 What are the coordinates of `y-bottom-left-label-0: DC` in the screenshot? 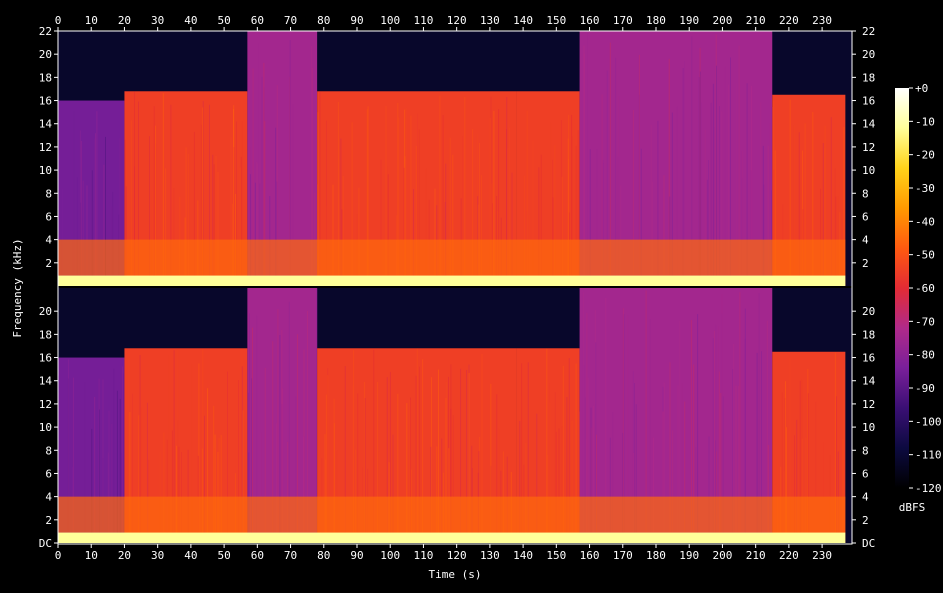 It's located at (45, 543).